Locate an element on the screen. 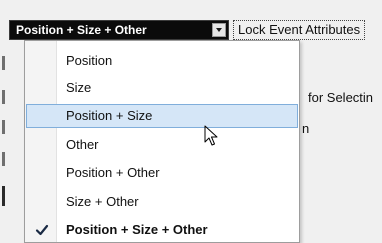  menu-item-position: Position is located at coordinates (162, 61).